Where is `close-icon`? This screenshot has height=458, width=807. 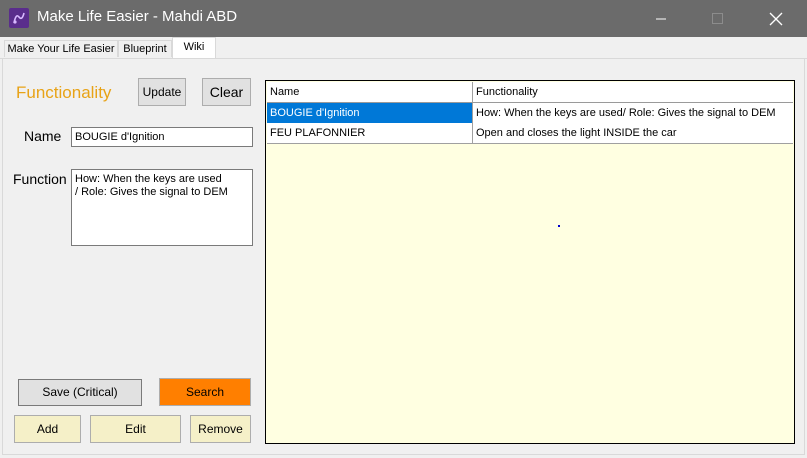
close-icon is located at coordinates (776, 19).